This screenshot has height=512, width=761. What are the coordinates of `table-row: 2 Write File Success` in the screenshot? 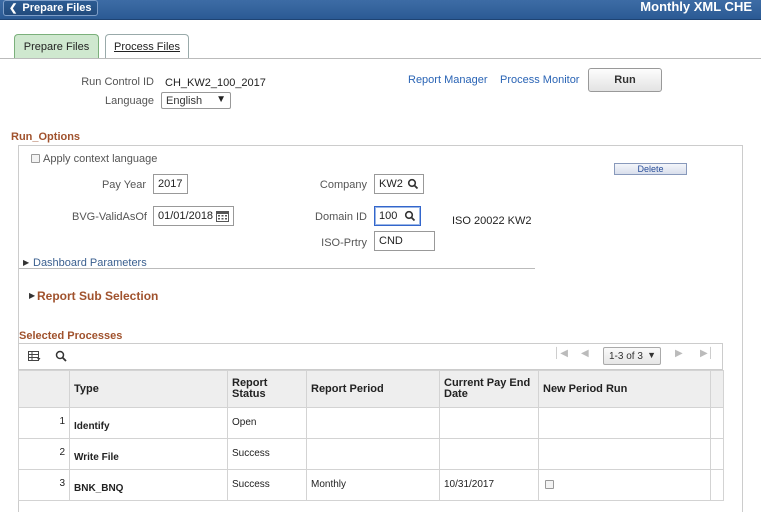 It's located at (371, 454).